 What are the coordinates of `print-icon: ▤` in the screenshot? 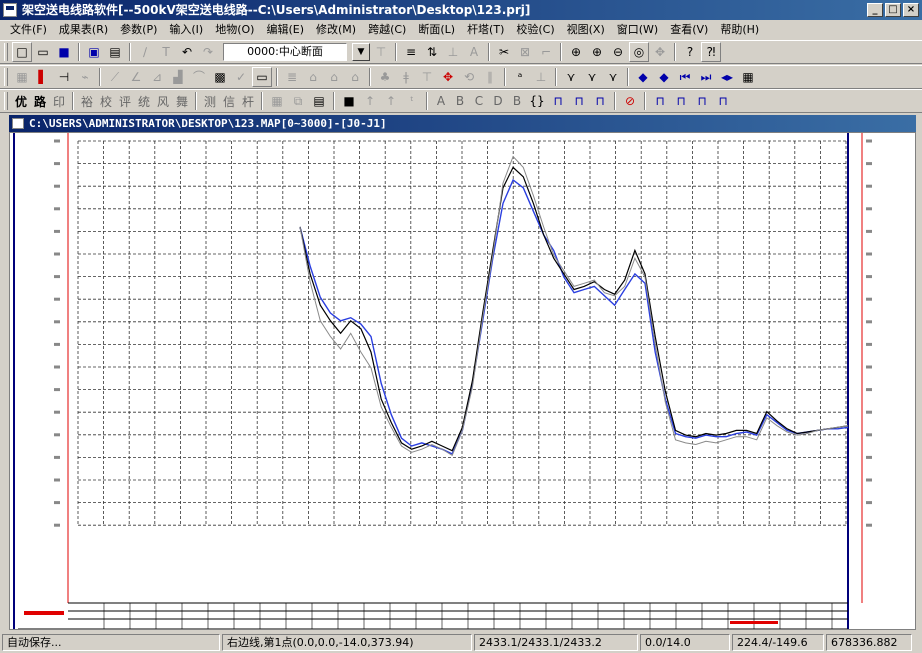 It's located at (115, 52).